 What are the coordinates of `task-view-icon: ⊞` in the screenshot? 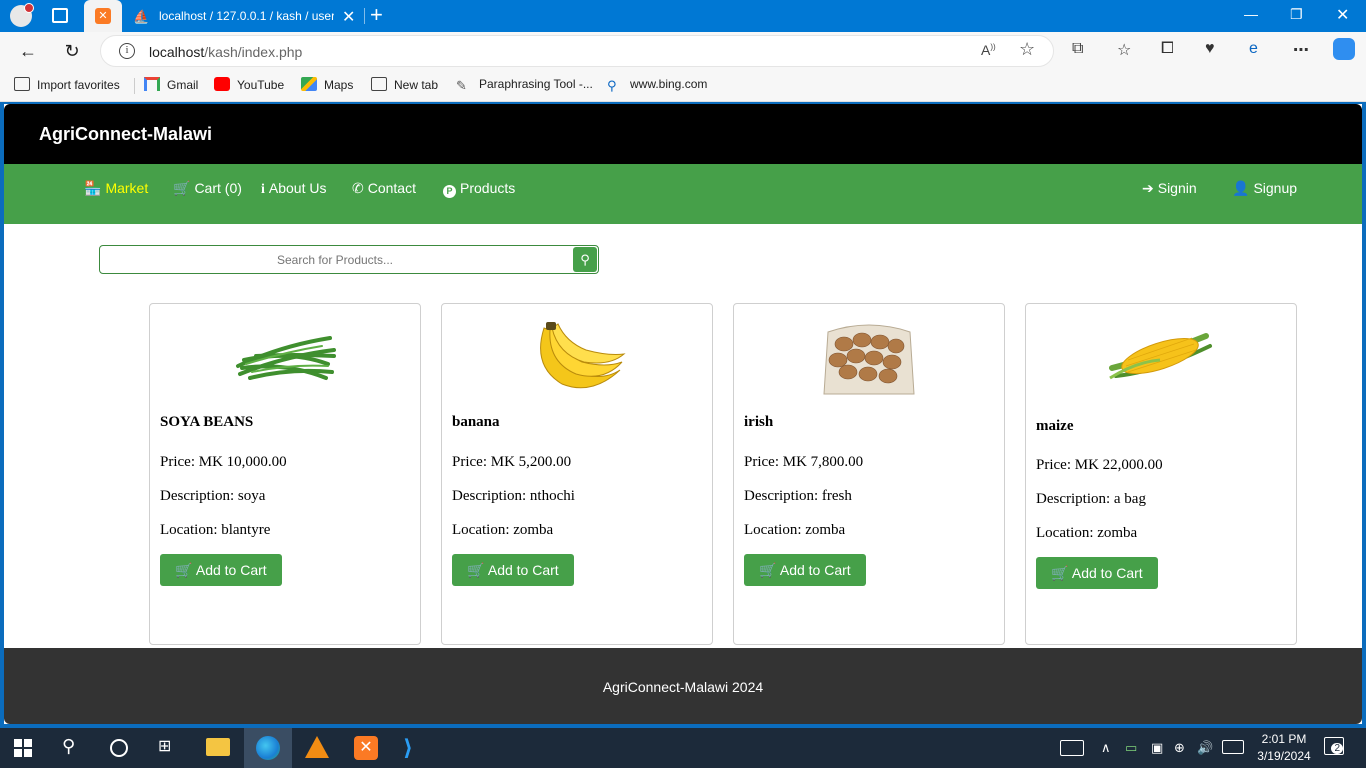 It's located at (170, 748).